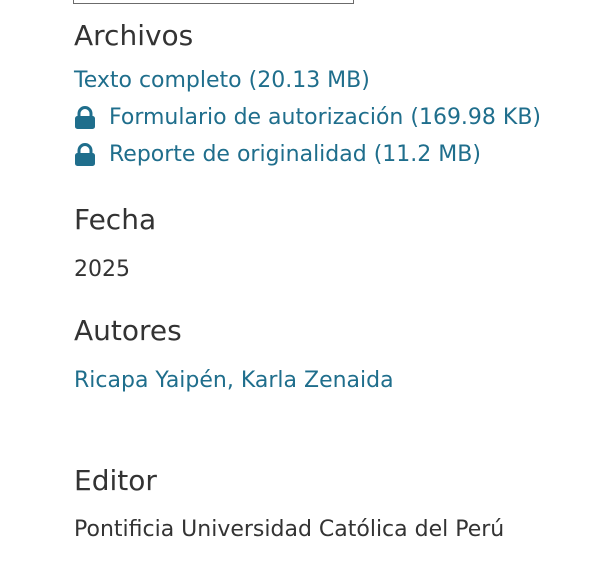 This screenshot has height=582, width=608. What do you see at coordinates (115, 219) in the screenshot?
I see `date-heading: Fecha` at bounding box center [115, 219].